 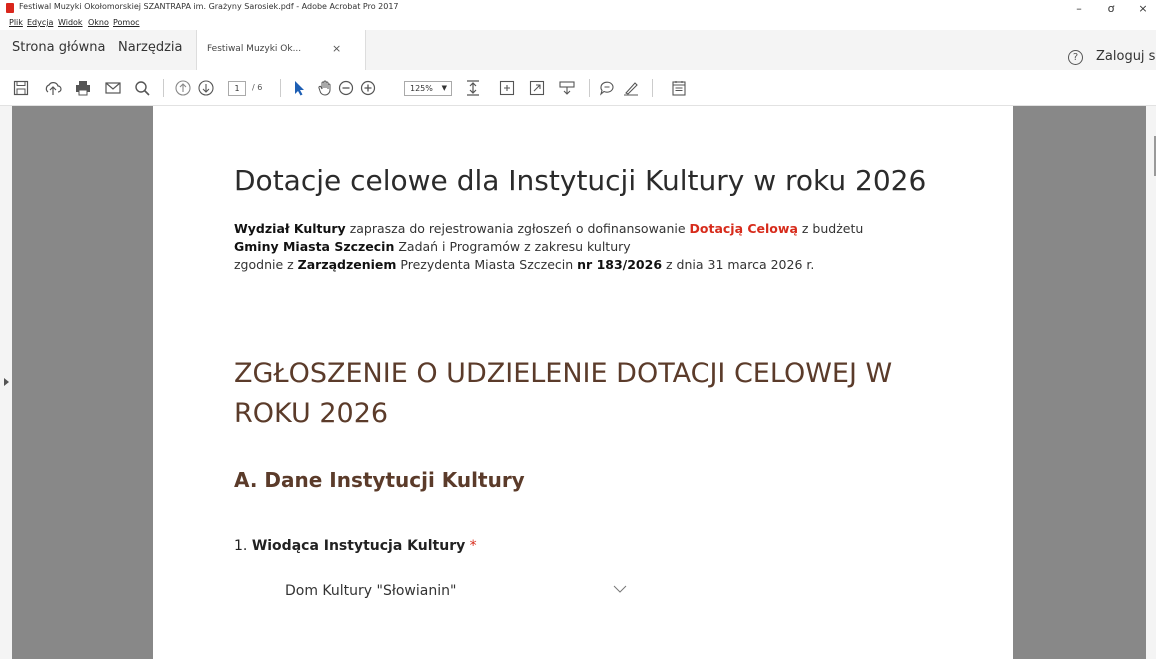 I want to click on mail-icon, so click(x=113, y=88).